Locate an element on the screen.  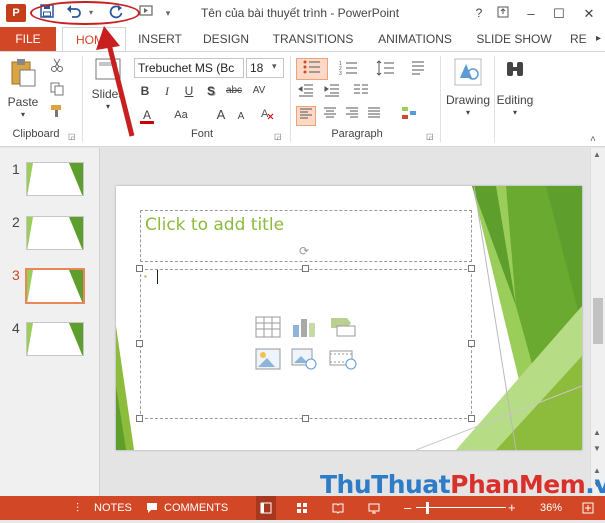
scroll-down-icon: ▼ is located at coordinates (597, 448).